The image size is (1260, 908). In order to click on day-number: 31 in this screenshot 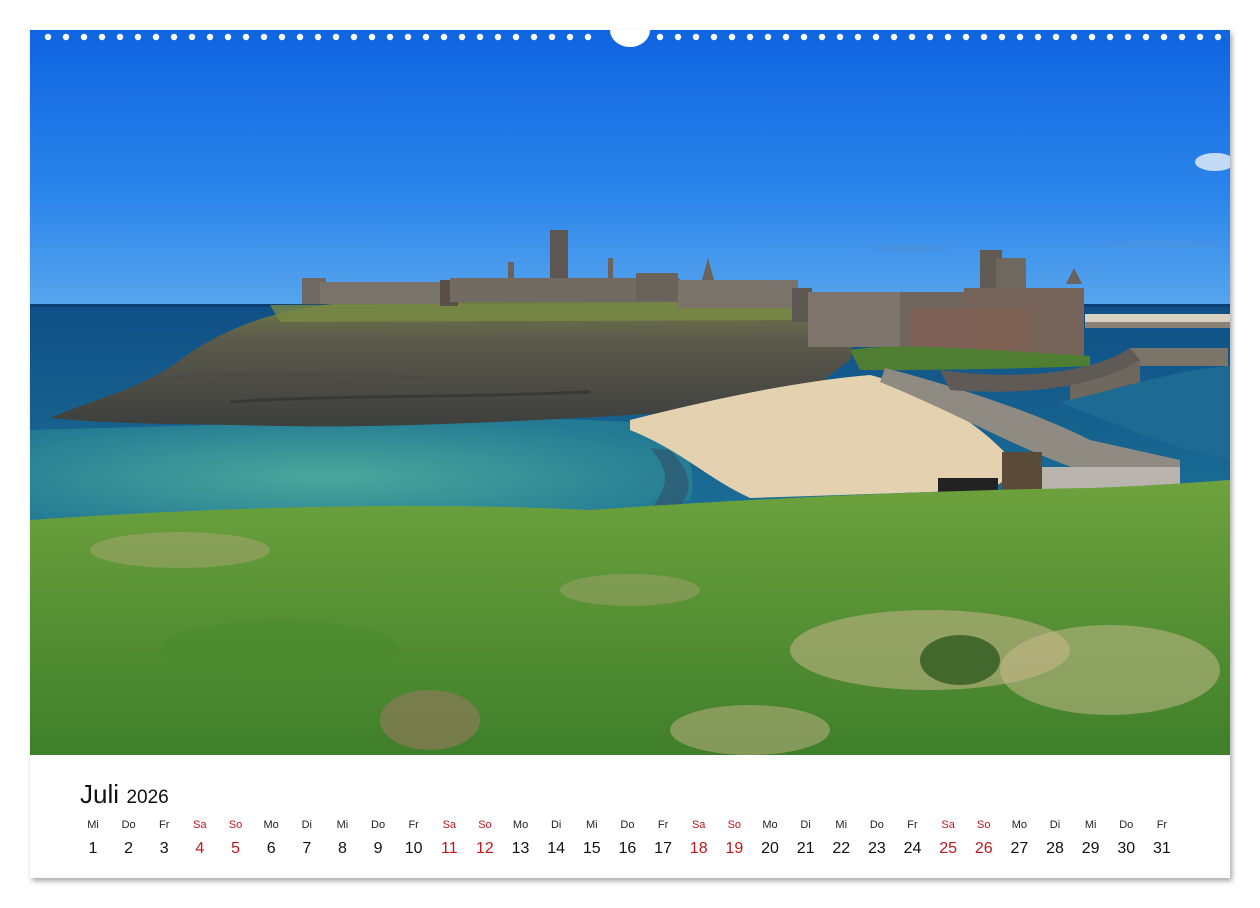, I will do `click(1161, 848)`.